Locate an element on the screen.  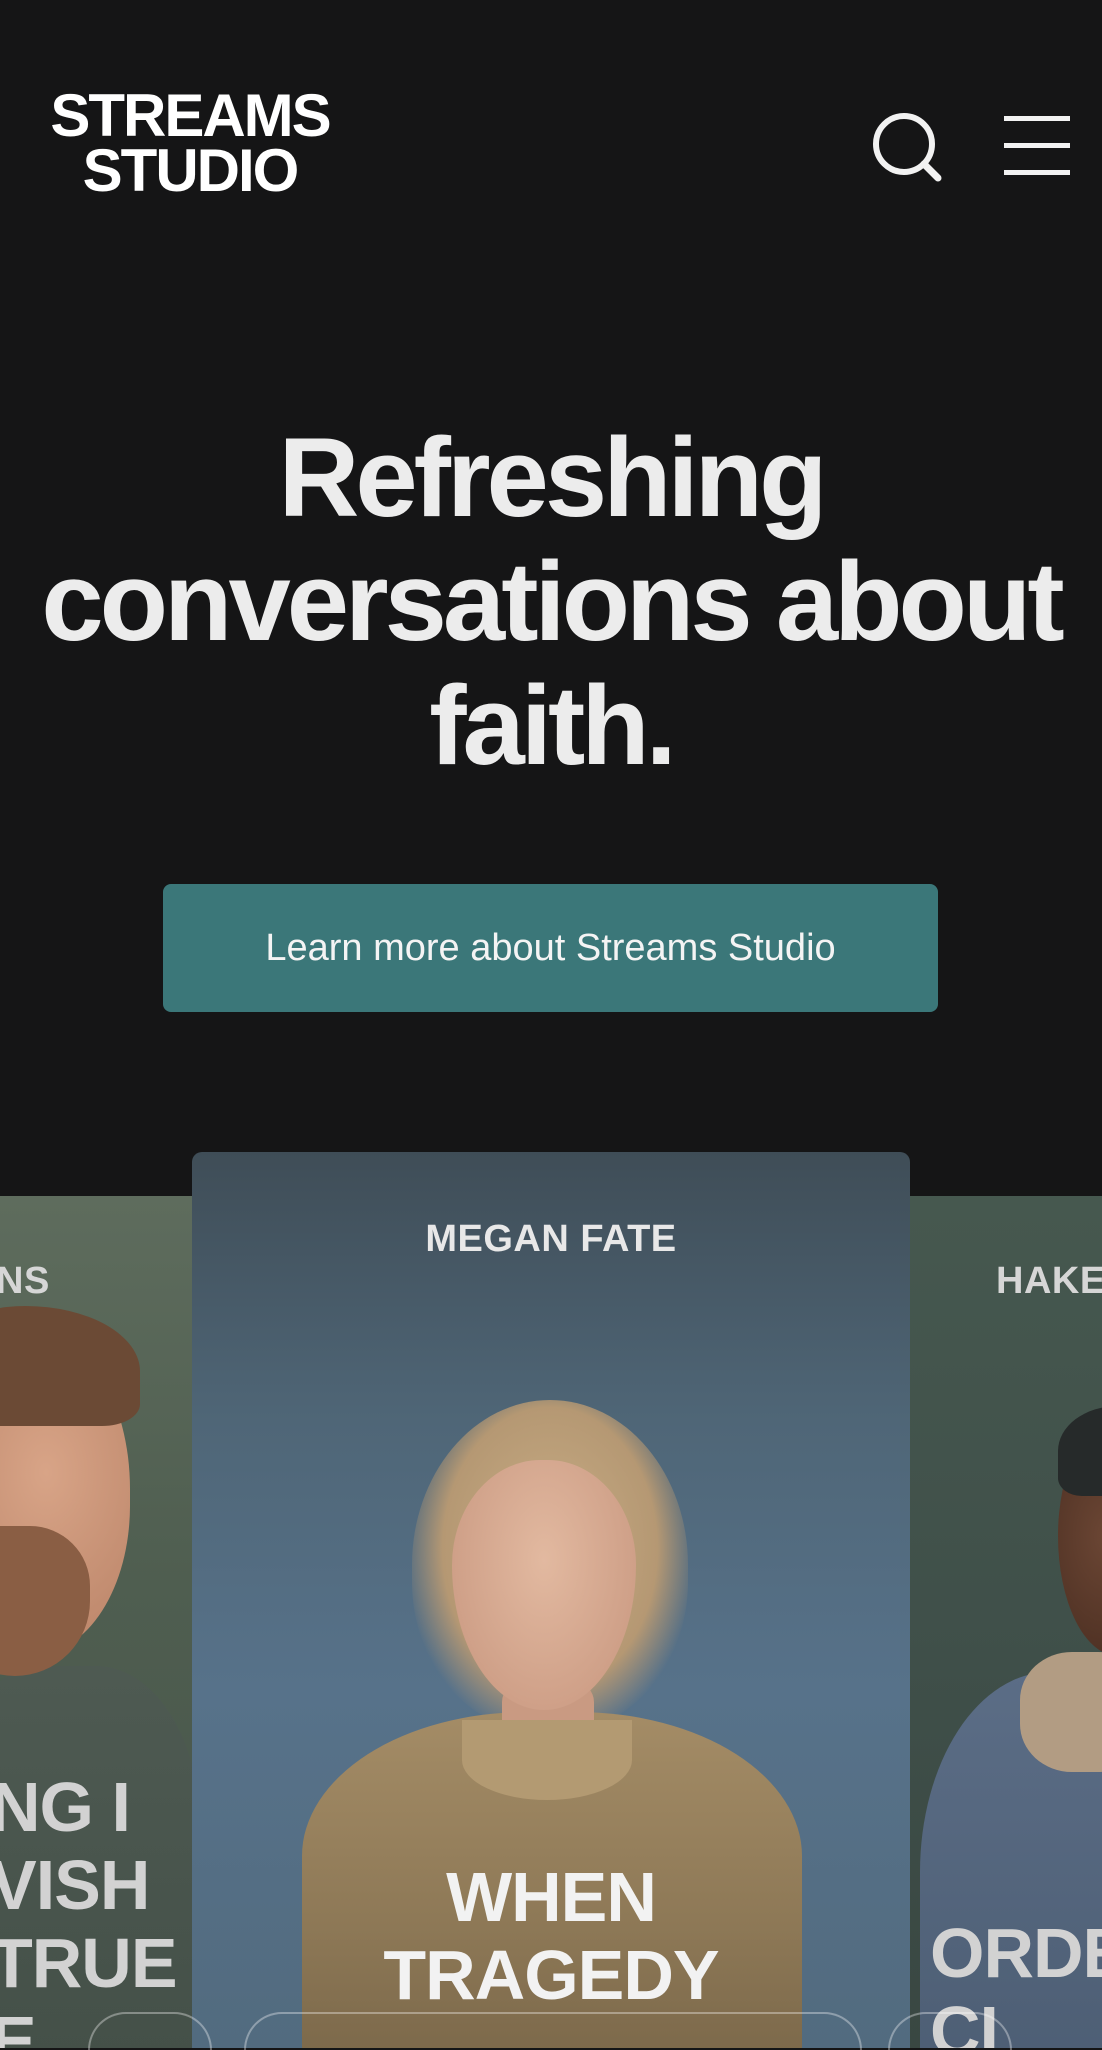
site-header: STREAMS STUDIO is located at coordinates (551, 120).